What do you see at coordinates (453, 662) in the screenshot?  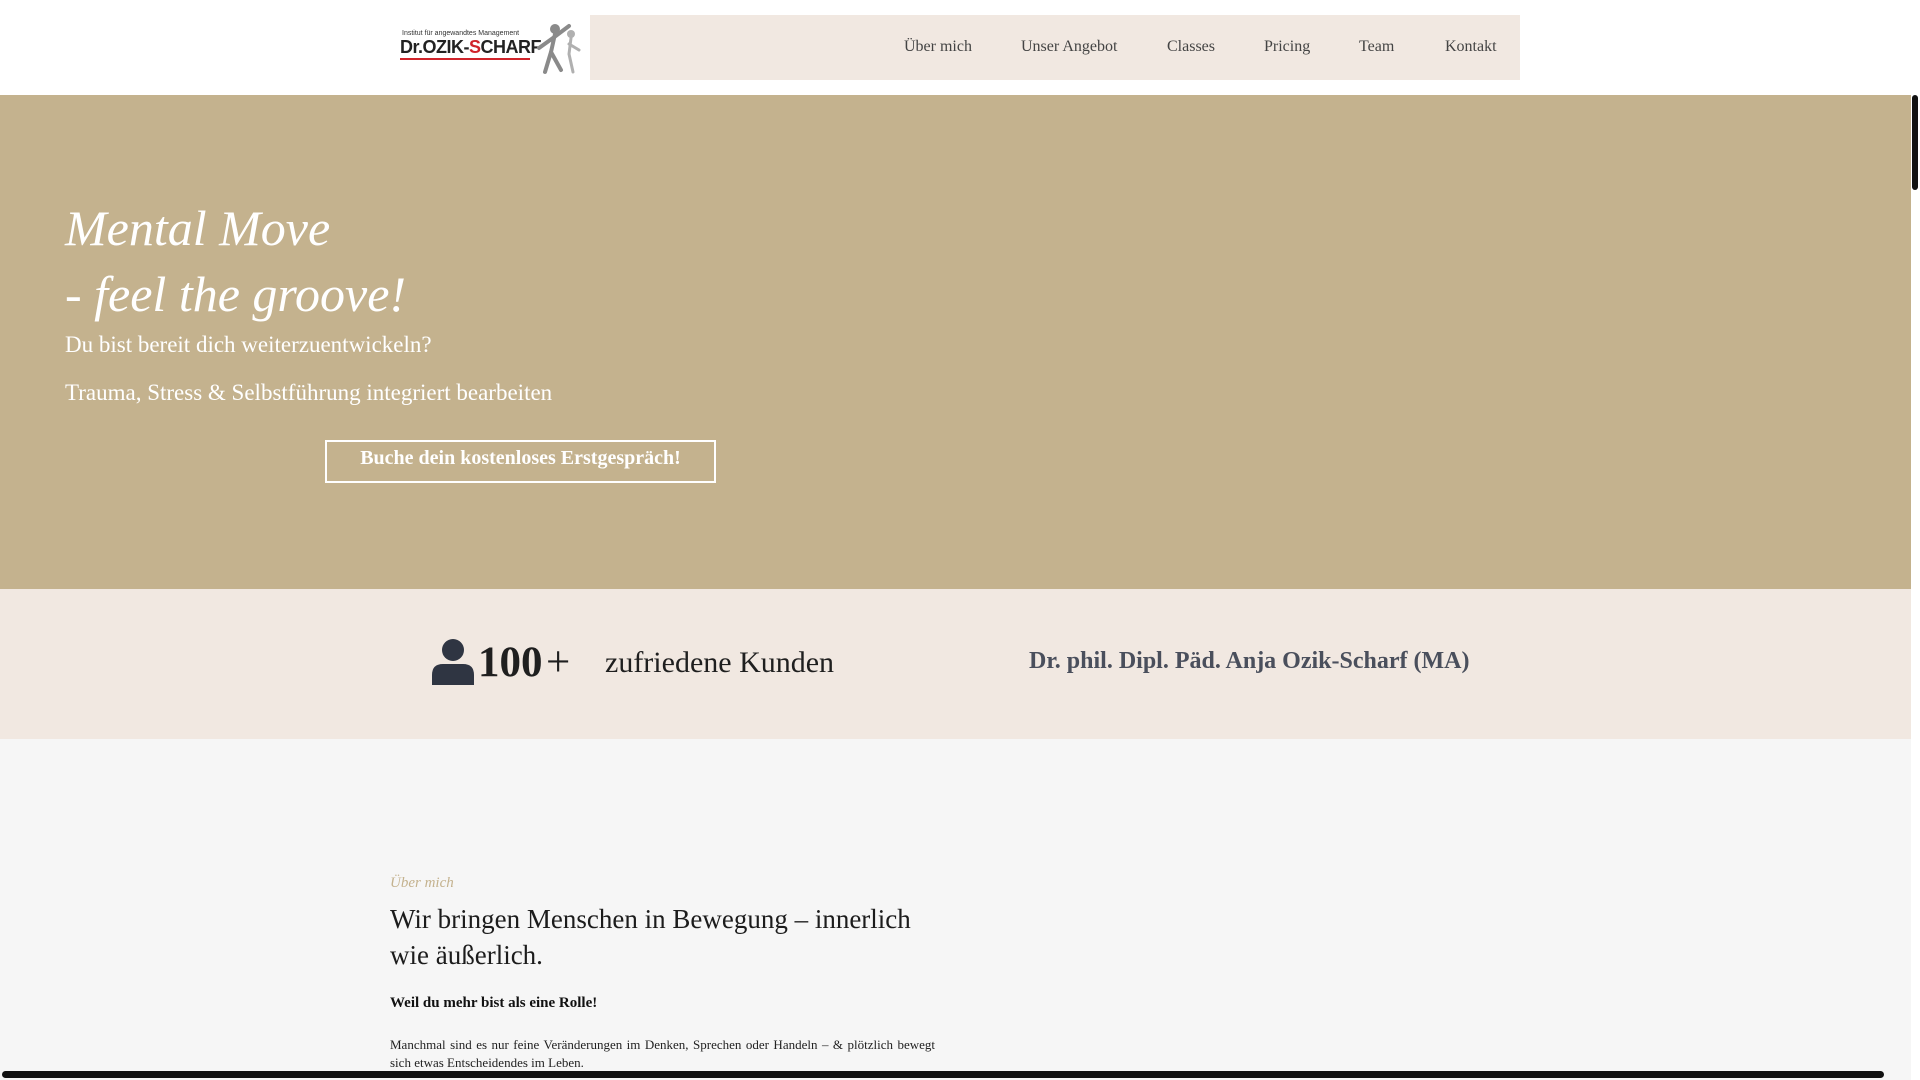 I see `user-icon` at bounding box center [453, 662].